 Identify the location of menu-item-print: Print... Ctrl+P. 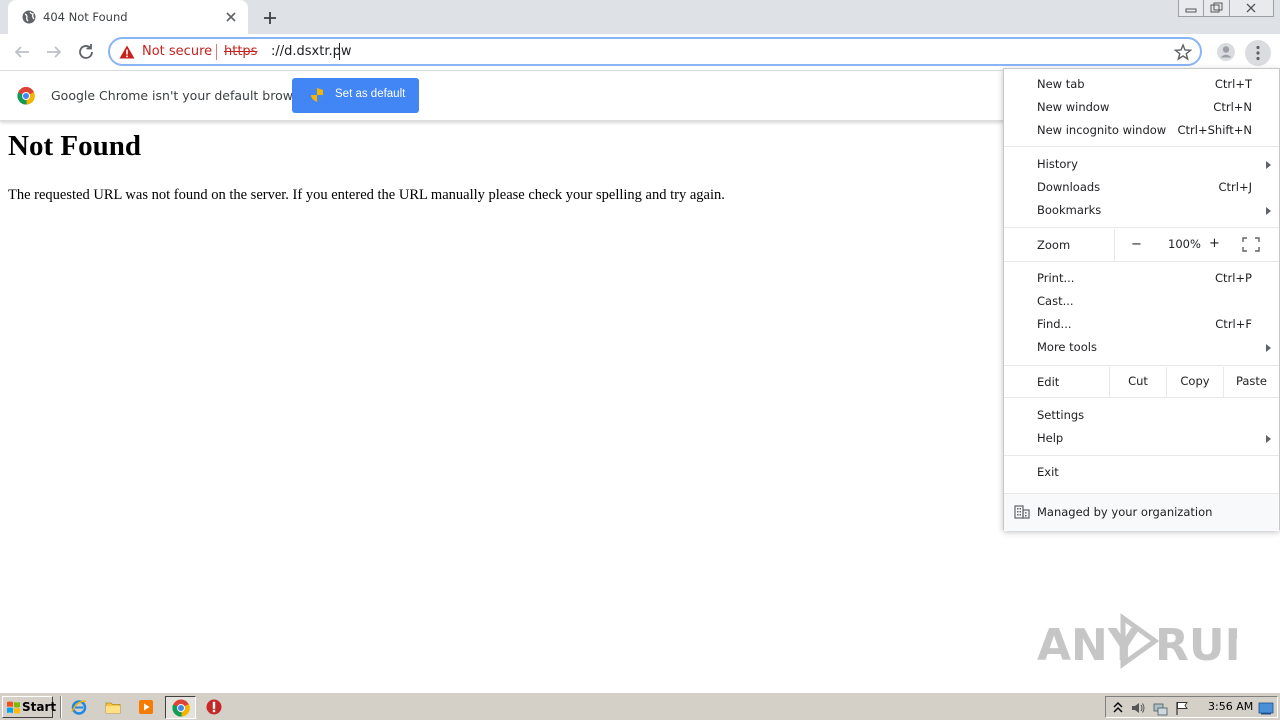
(1141, 278).